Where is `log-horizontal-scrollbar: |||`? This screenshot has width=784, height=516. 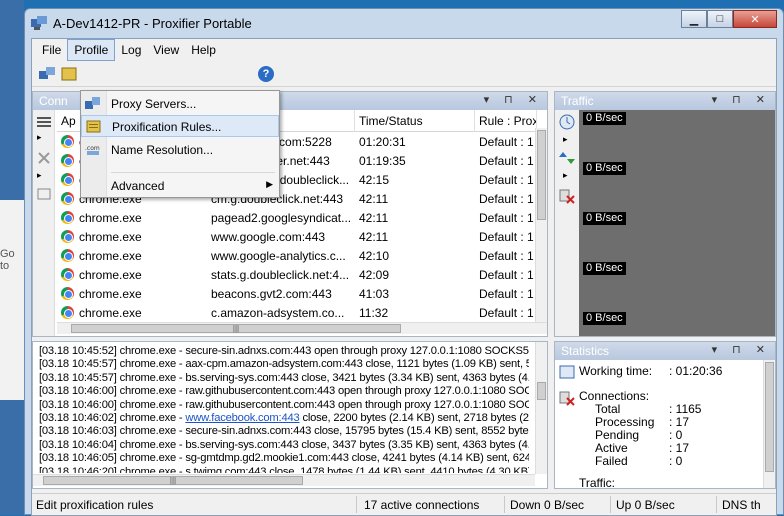 log-horizontal-scrollbar: ||| is located at coordinates (284, 480).